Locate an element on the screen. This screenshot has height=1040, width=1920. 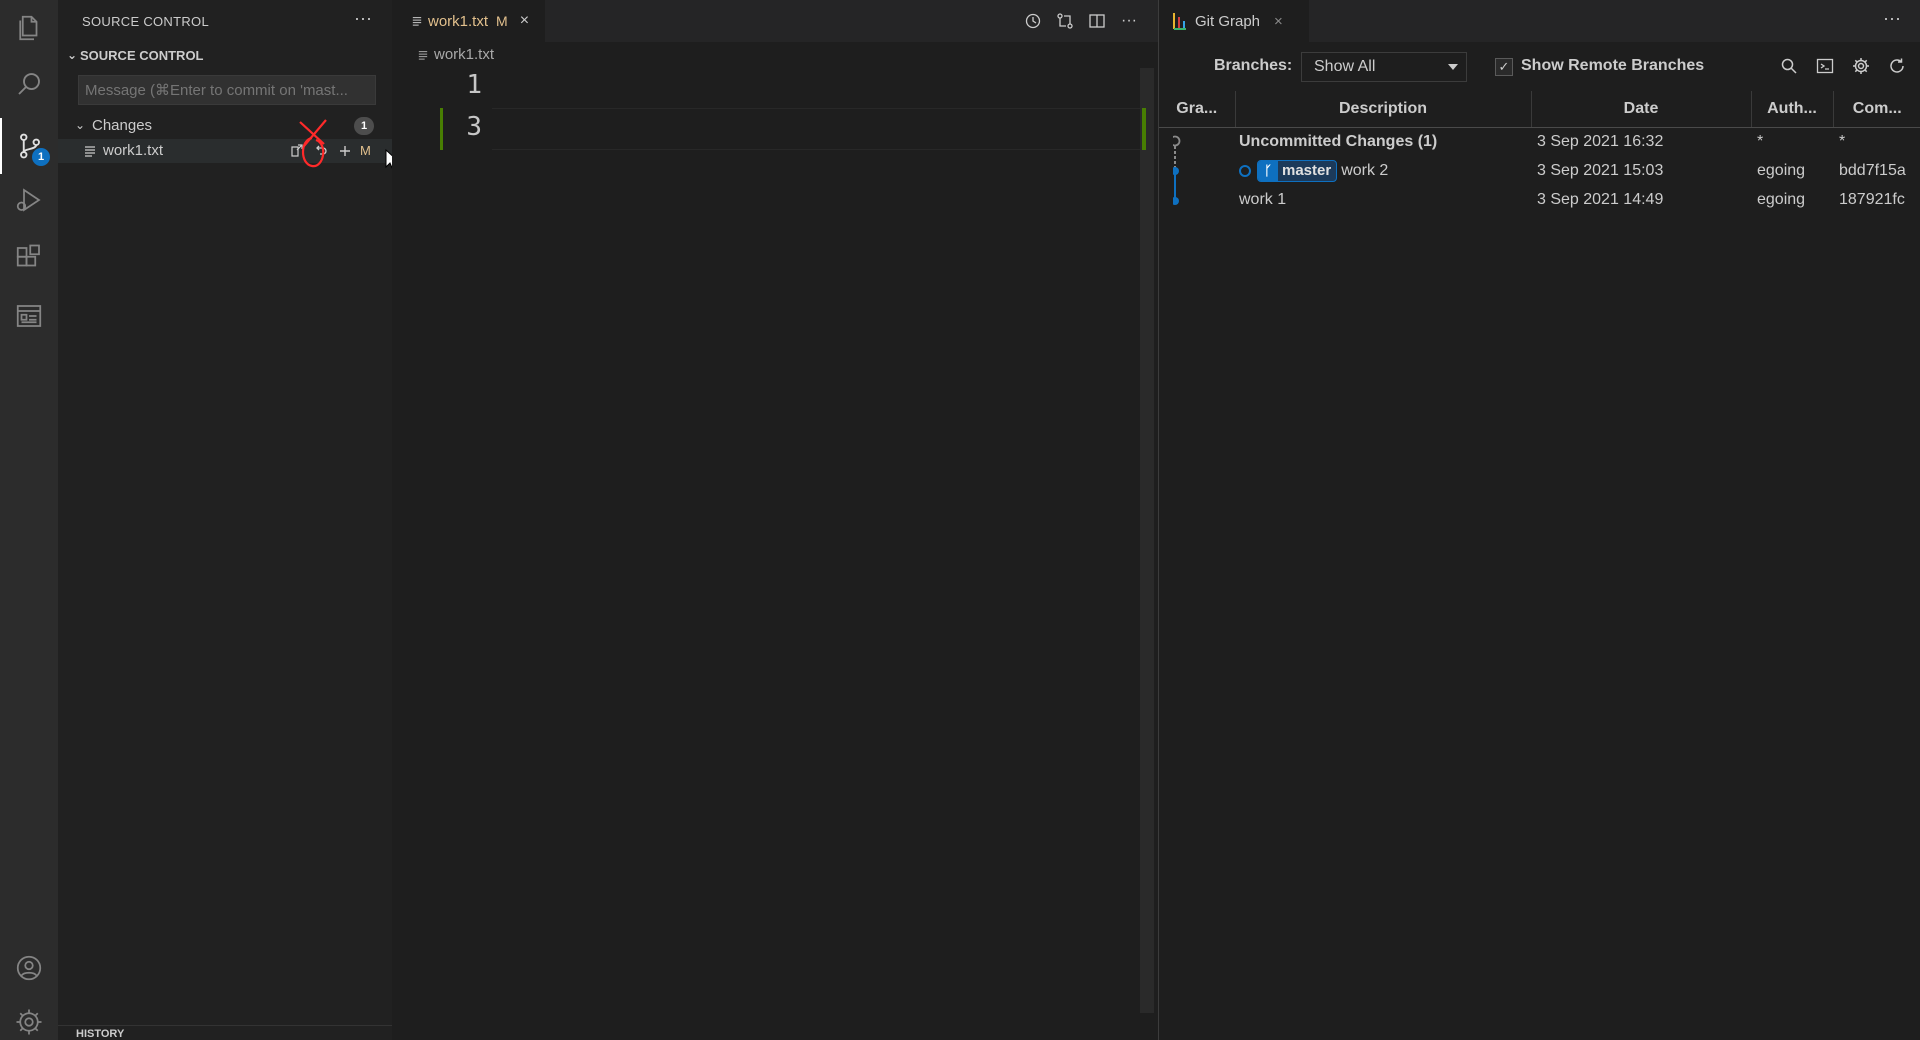
source-control-icon: 1 is located at coordinates (29, 146).